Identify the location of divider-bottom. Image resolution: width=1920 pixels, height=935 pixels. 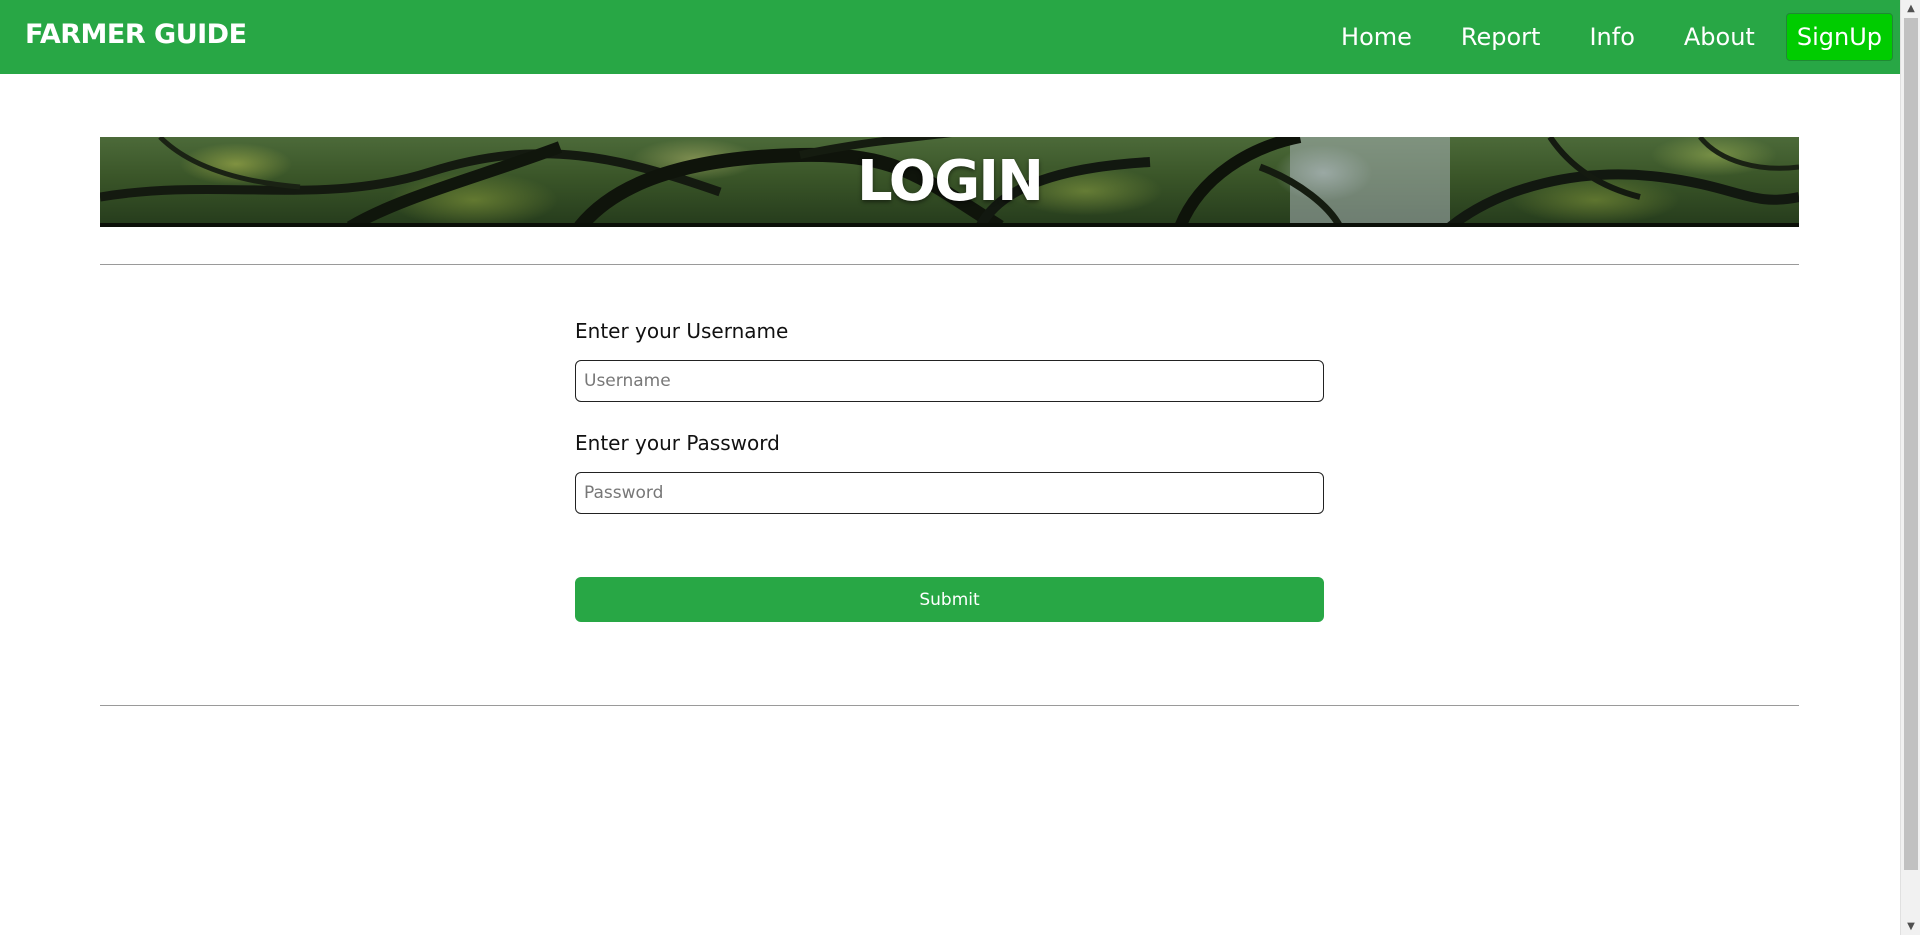
(949, 705).